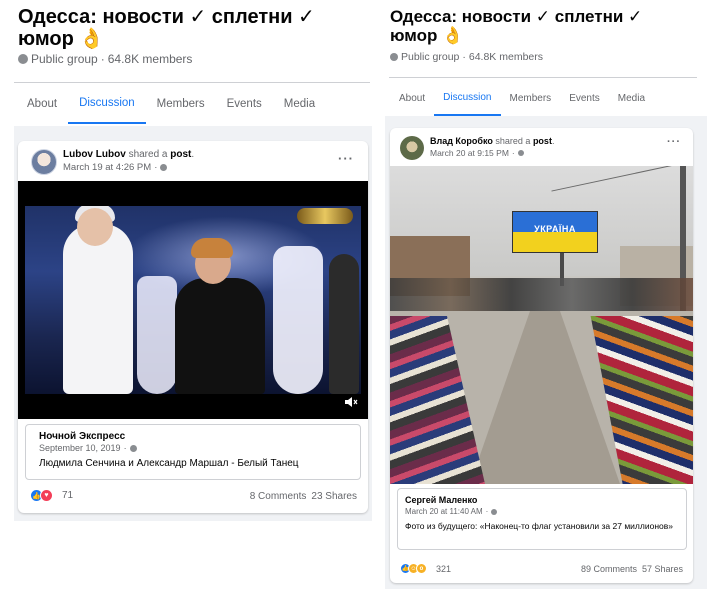 Image resolution: width=707 pixels, height=589 pixels. I want to click on shares-count: 57 Shares, so click(662, 569).